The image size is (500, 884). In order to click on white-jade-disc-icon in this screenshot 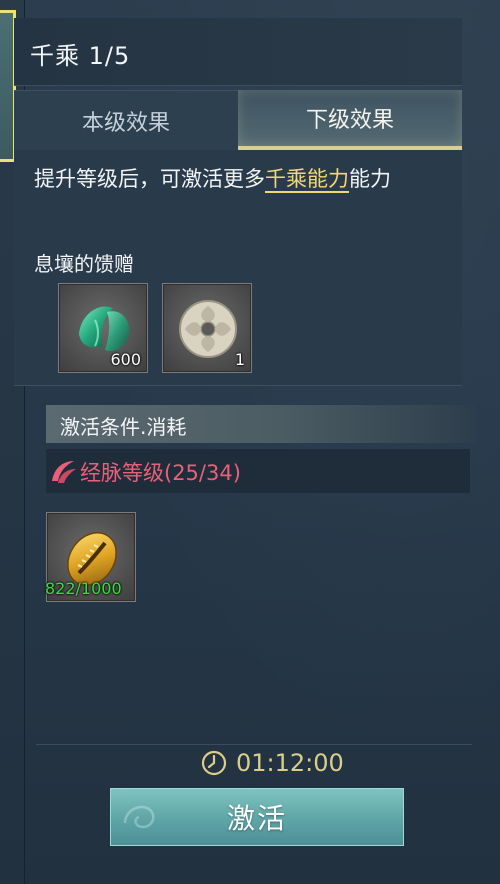, I will do `click(208, 329)`.